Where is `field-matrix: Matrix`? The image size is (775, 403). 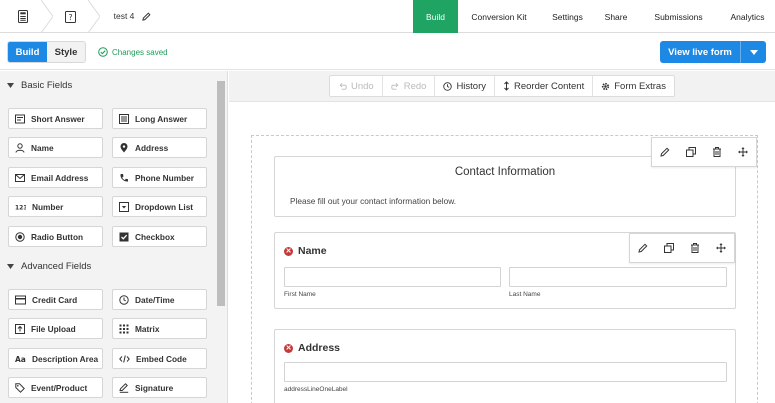 field-matrix: Matrix is located at coordinates (159, 328).